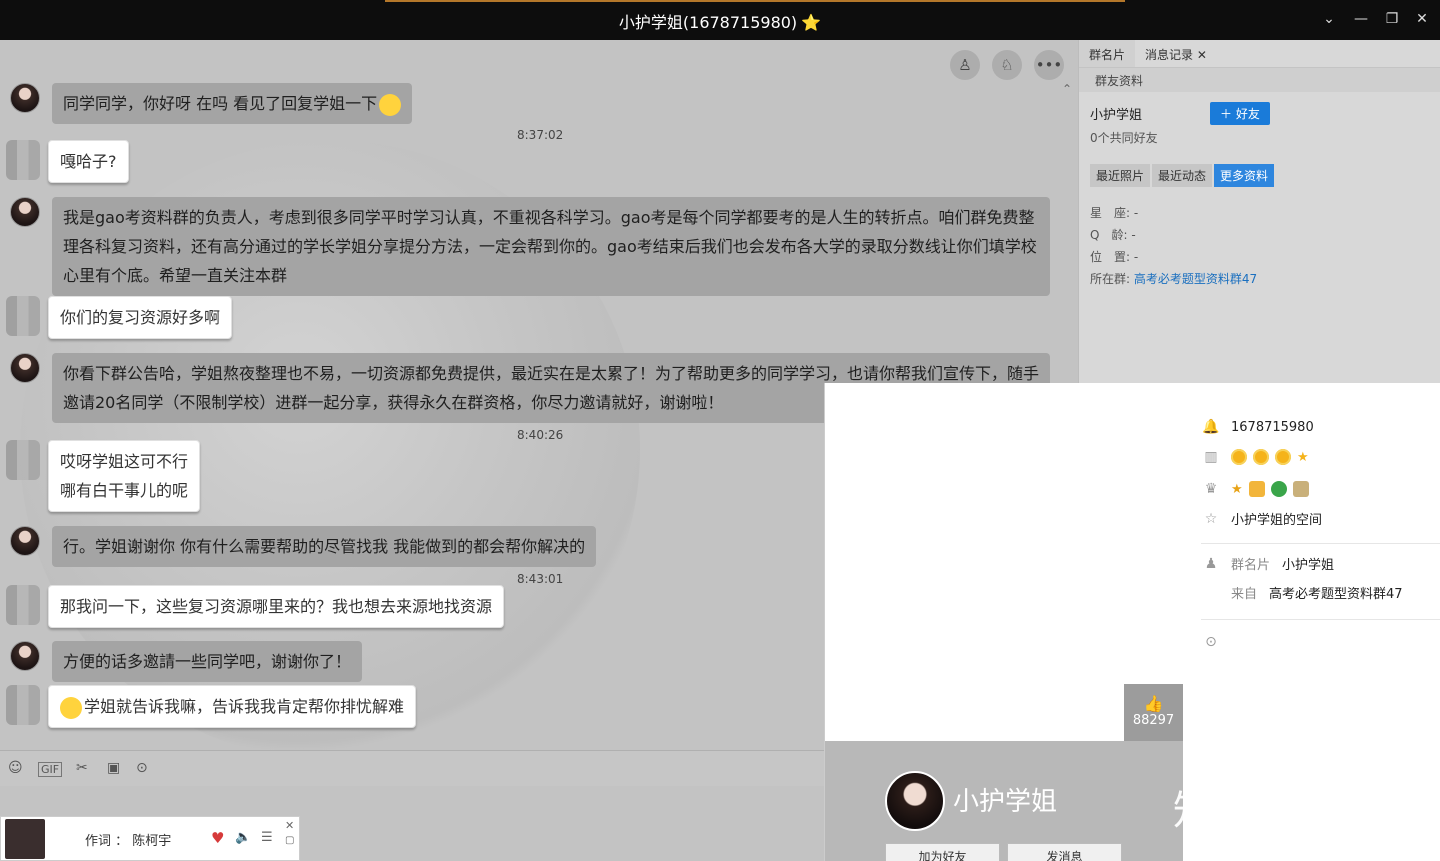 The image size is (1440, 861). Describe the element at coordinates (1110, 213) in the screenshot. I see `field-label: 星 座:` at that location.